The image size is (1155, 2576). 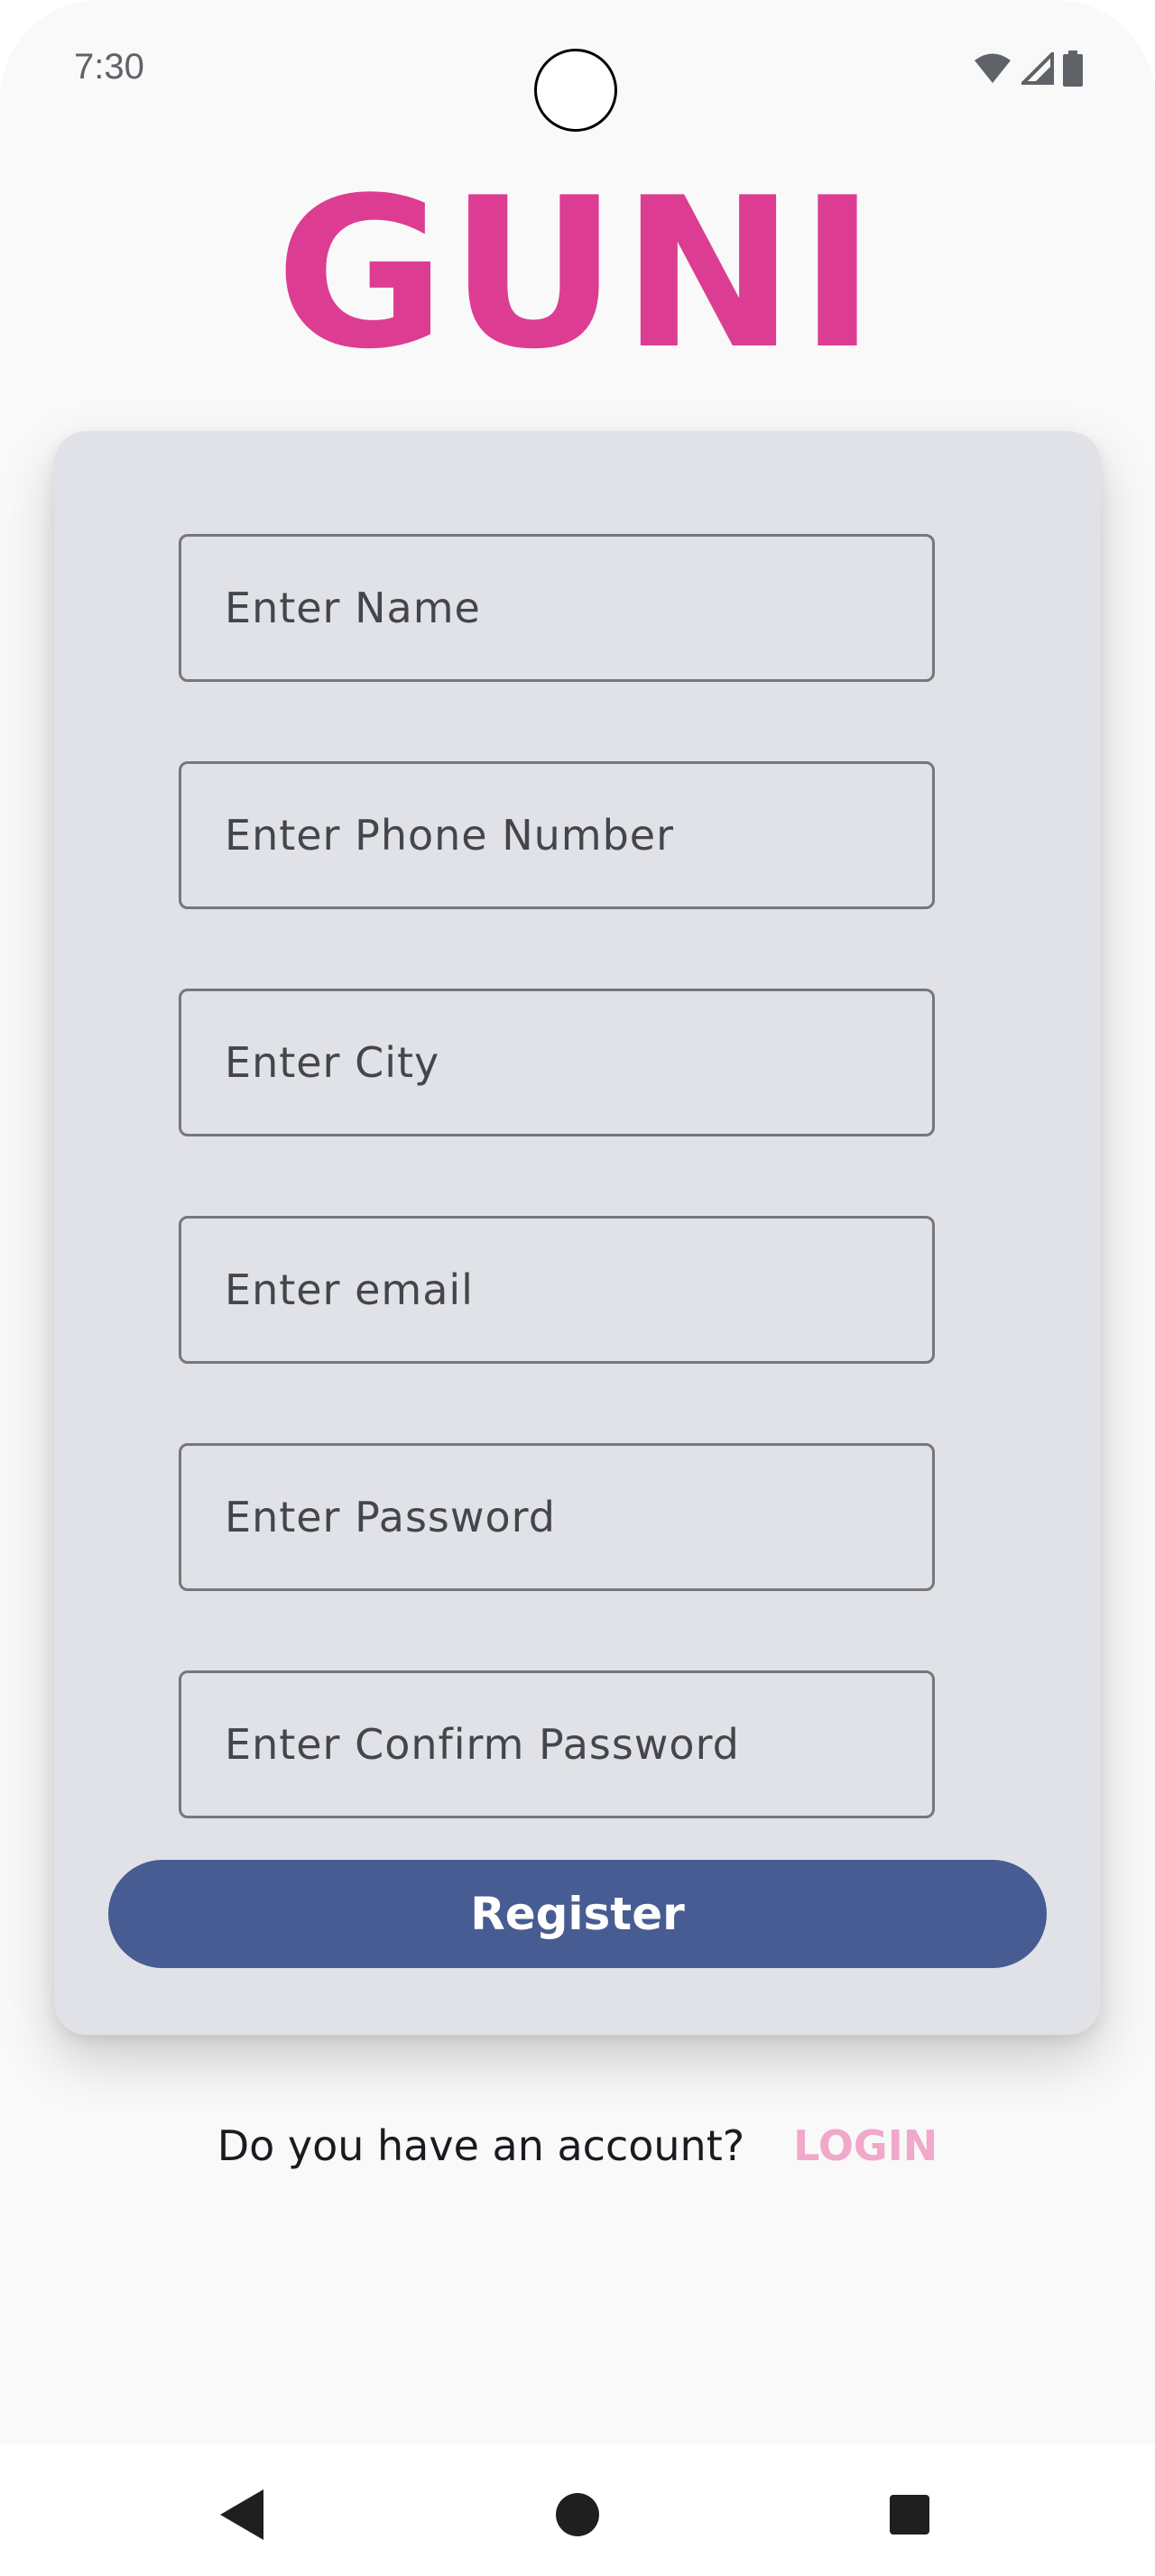 What do you see at coordinates (481, 2145) in the screenshot?
I see `account-prompt-text: Do you have an account?` at bounding box center [481, 2145].